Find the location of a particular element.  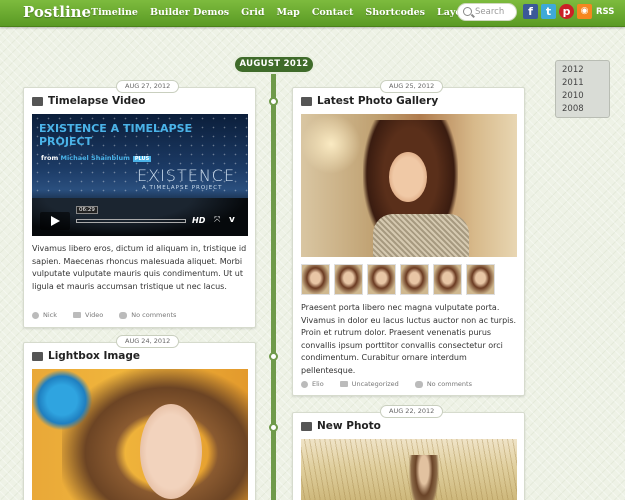

timeline-line is located at coordinates (273, 285).